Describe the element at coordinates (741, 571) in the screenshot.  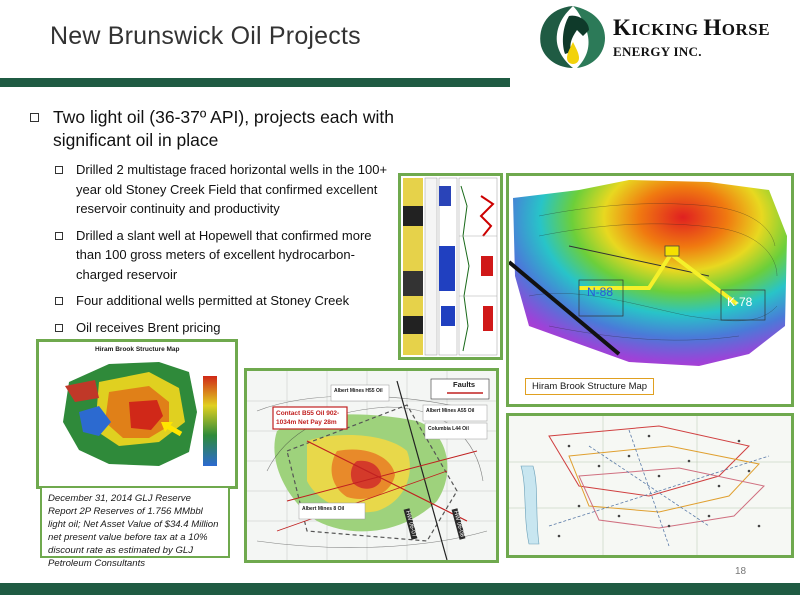
I see `page-number: 18` at that location.